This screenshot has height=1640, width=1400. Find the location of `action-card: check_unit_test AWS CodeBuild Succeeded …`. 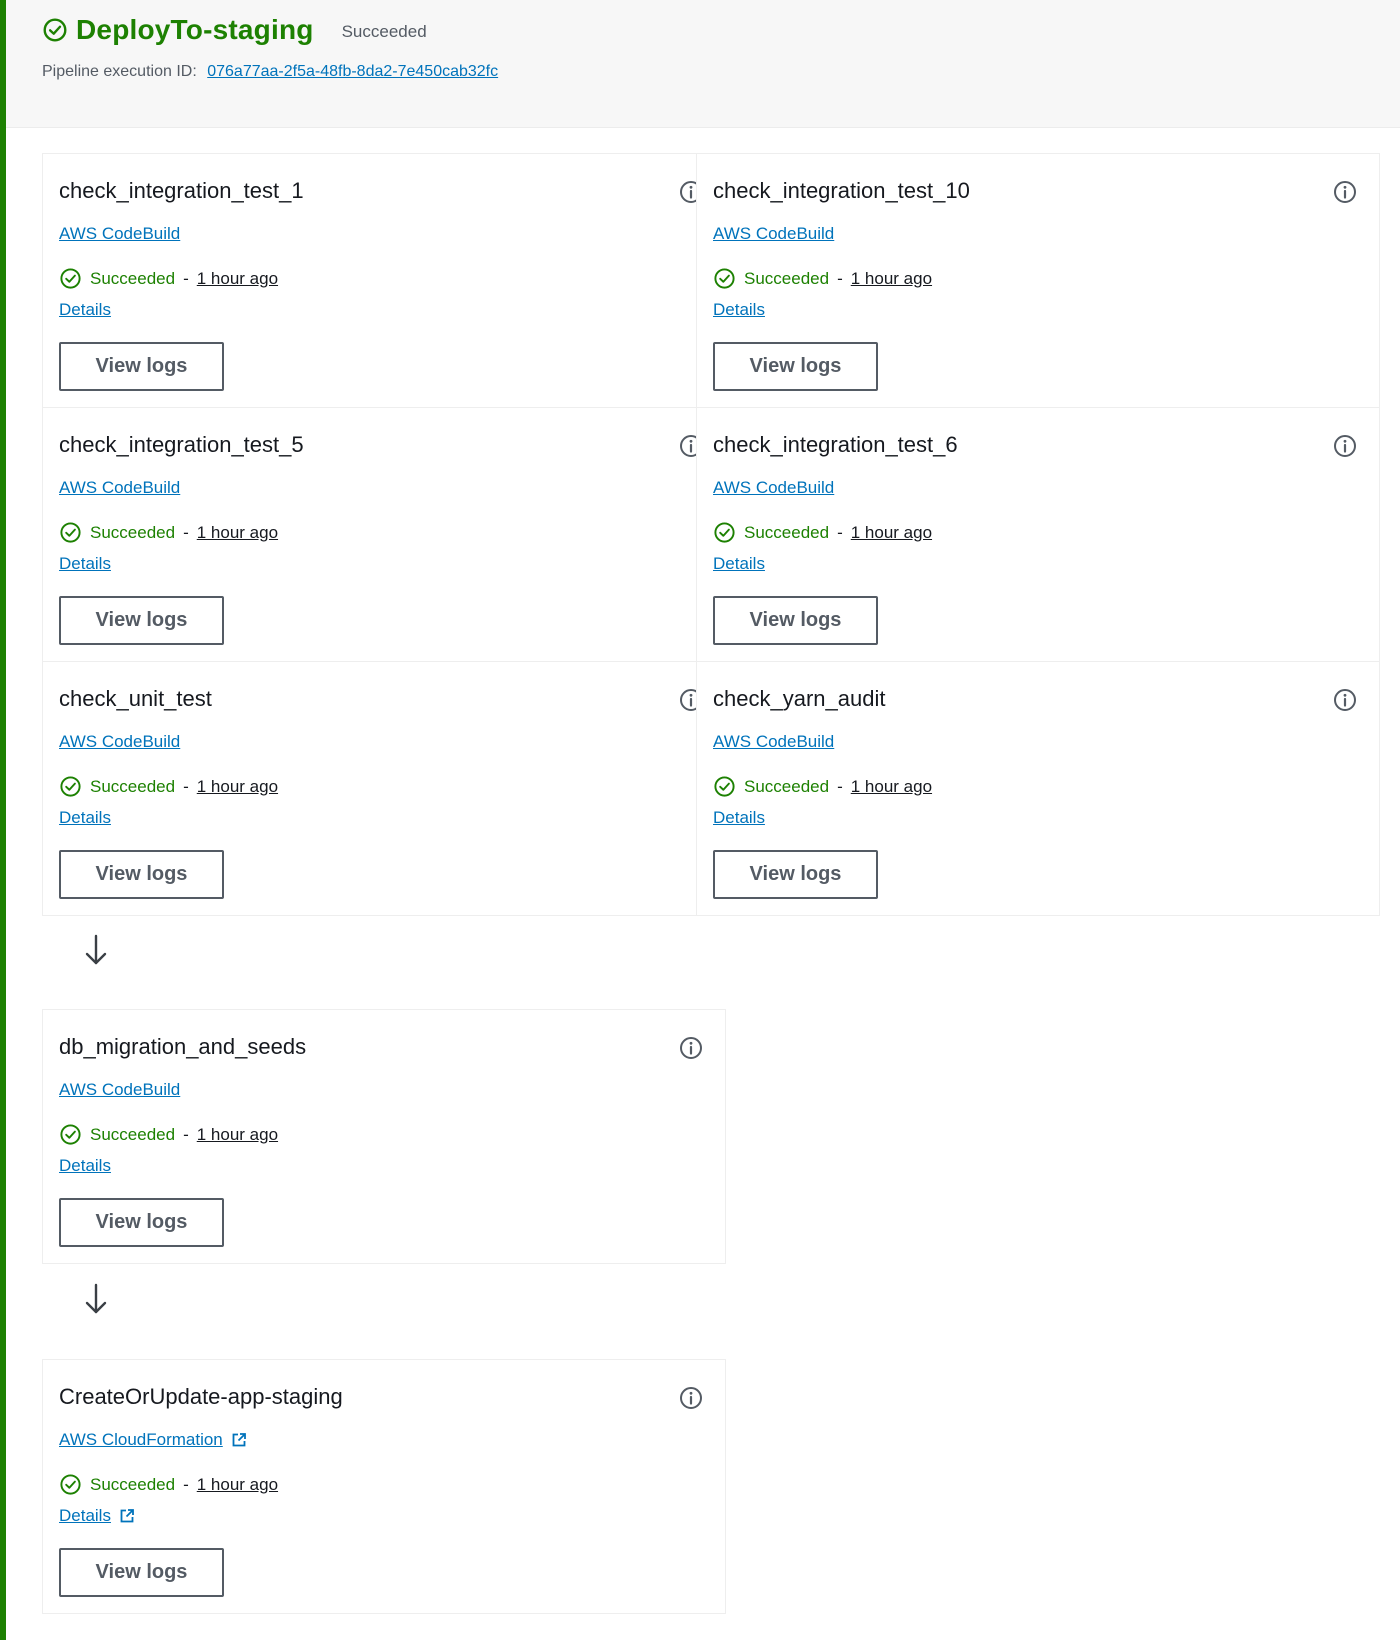

action-card: check_unit_test AWS CodeBuild Succeeded … is located at coordinates (384, 788).